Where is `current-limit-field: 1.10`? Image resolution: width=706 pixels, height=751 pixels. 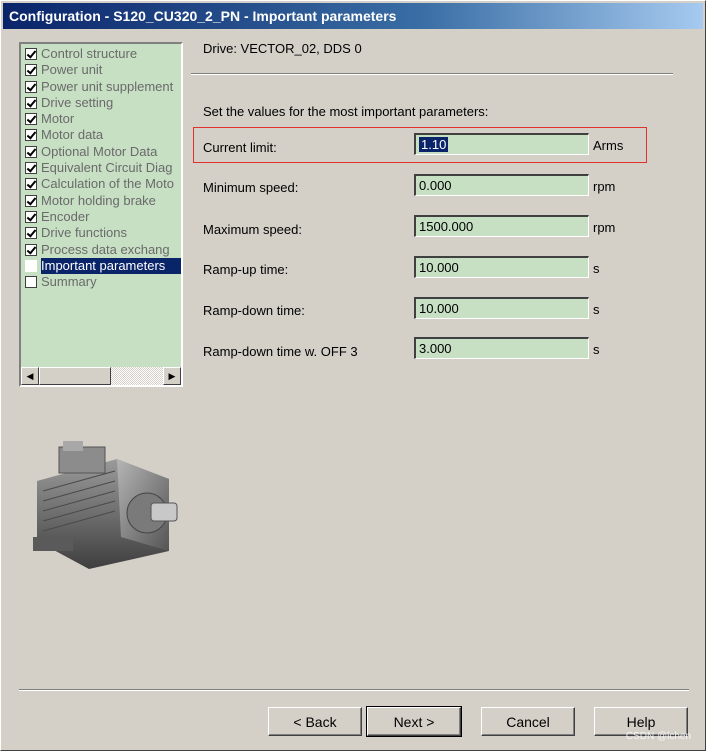 current-limit-field: 1.10 is located at coordinates (501, 144).